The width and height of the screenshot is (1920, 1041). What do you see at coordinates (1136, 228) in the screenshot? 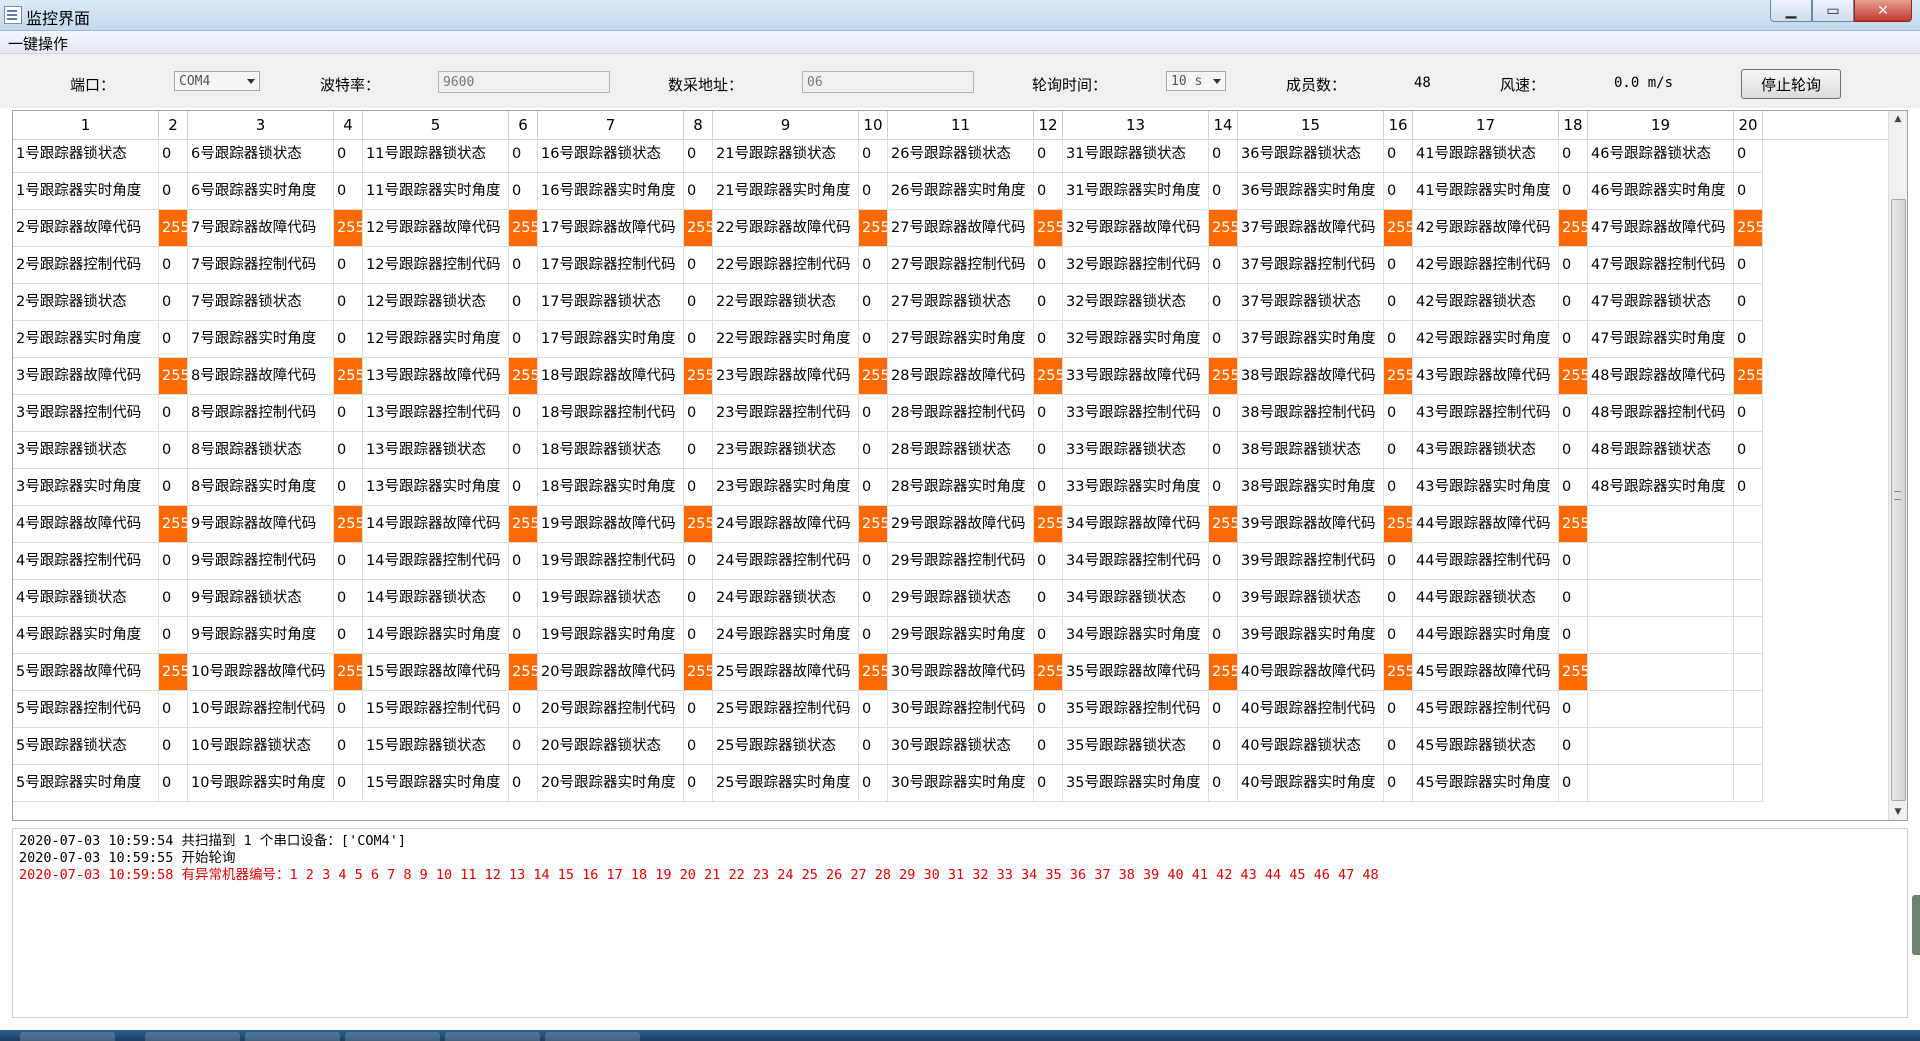
I see `tracker-field-label: 32号跟踪器故障代码` at bounding box center [1136, 228].